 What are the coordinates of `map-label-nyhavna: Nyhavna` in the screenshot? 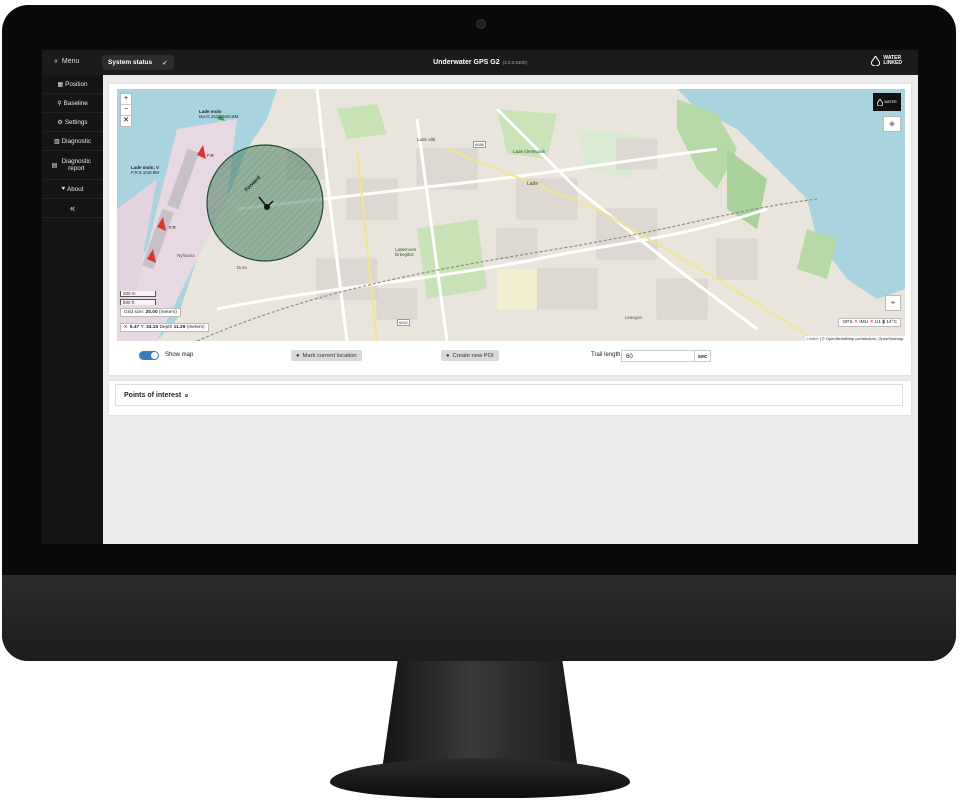 It's located at (186, 255).